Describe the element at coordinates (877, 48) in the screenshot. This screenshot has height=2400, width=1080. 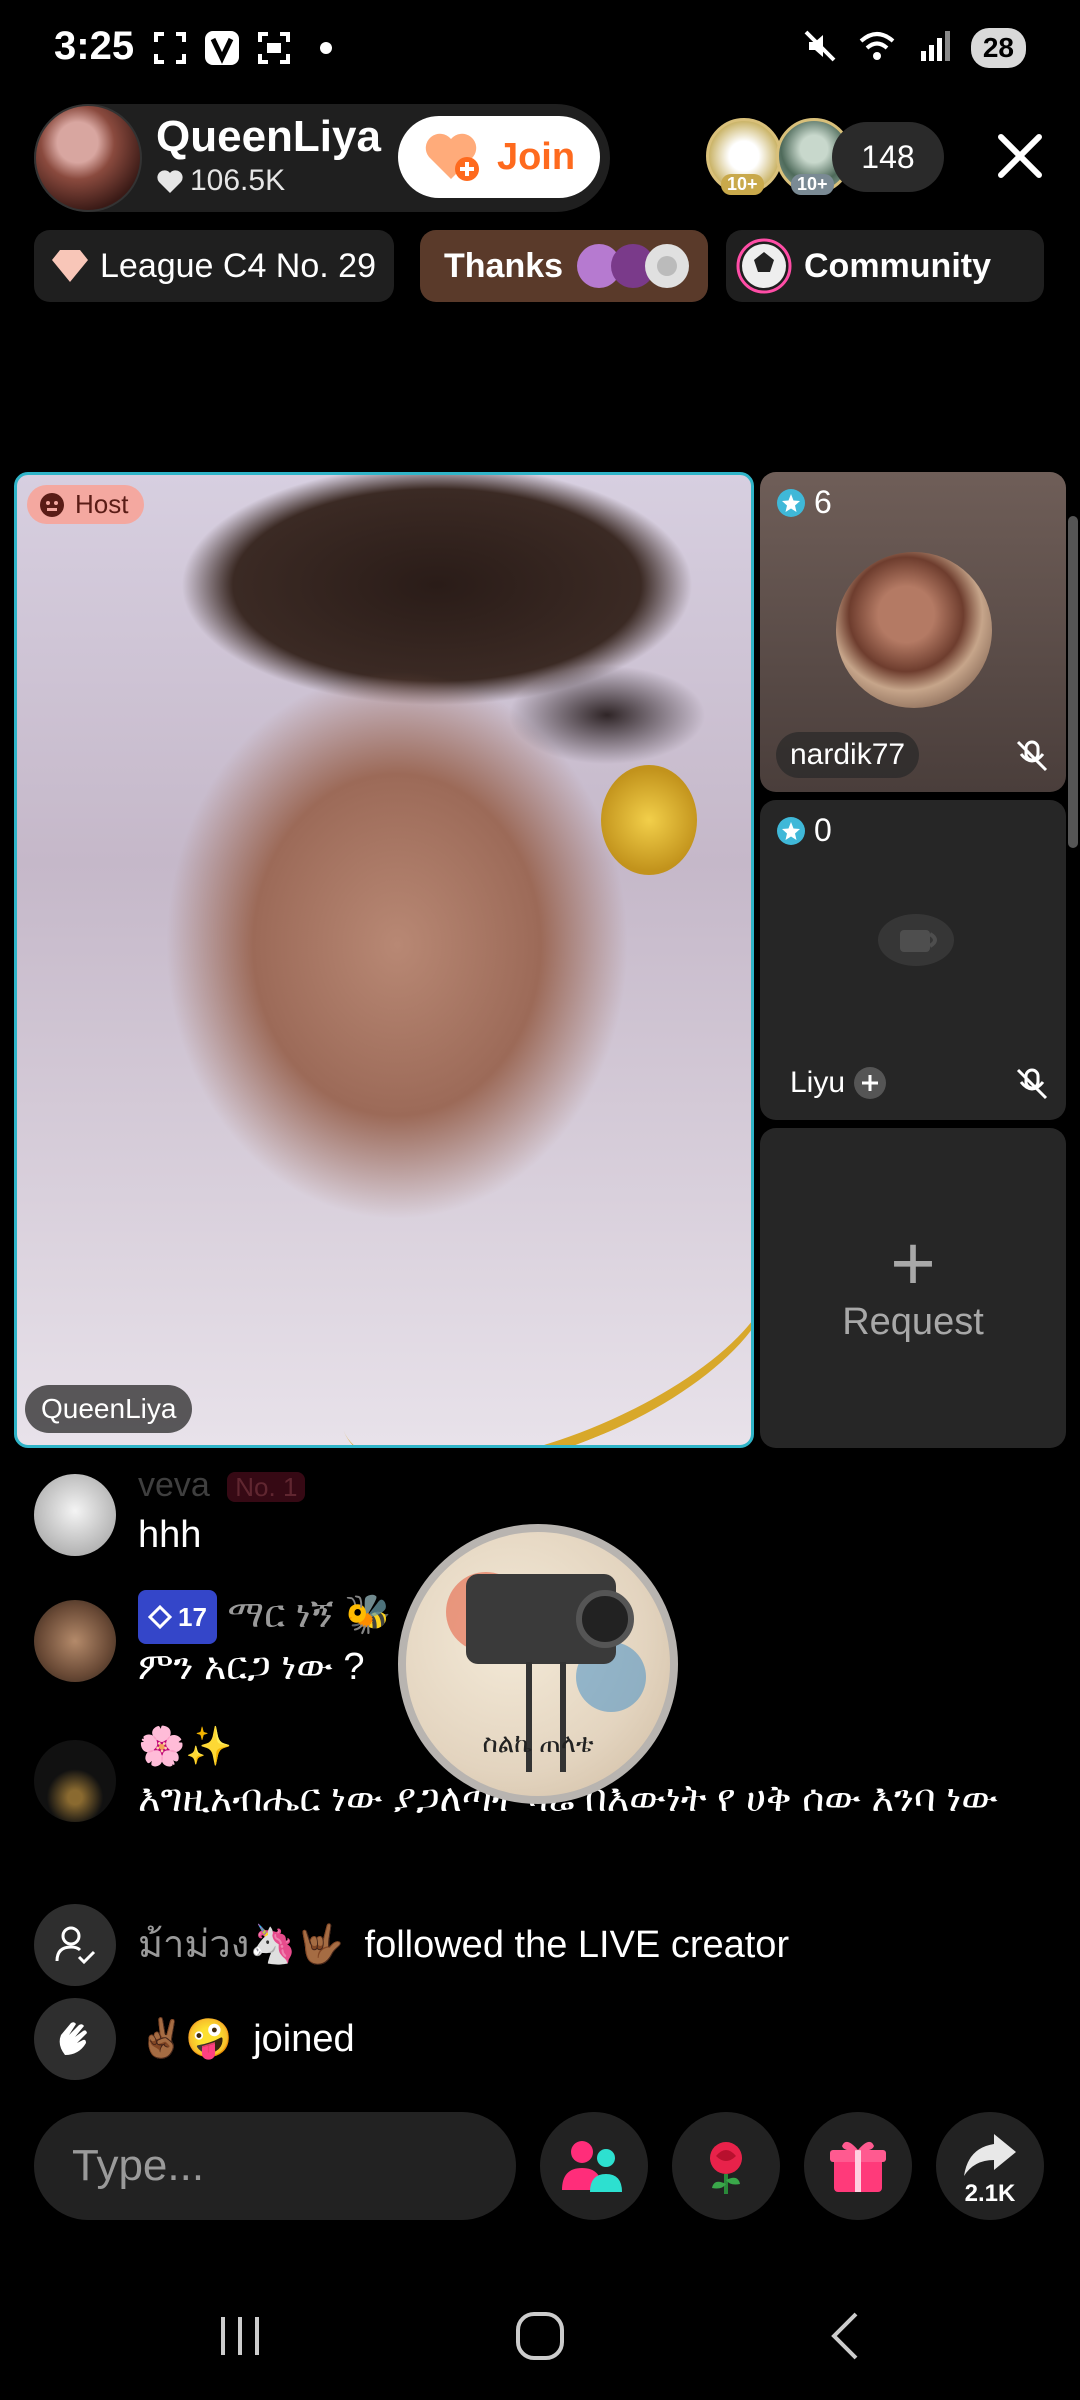
I see `wifi-icon` at that location.